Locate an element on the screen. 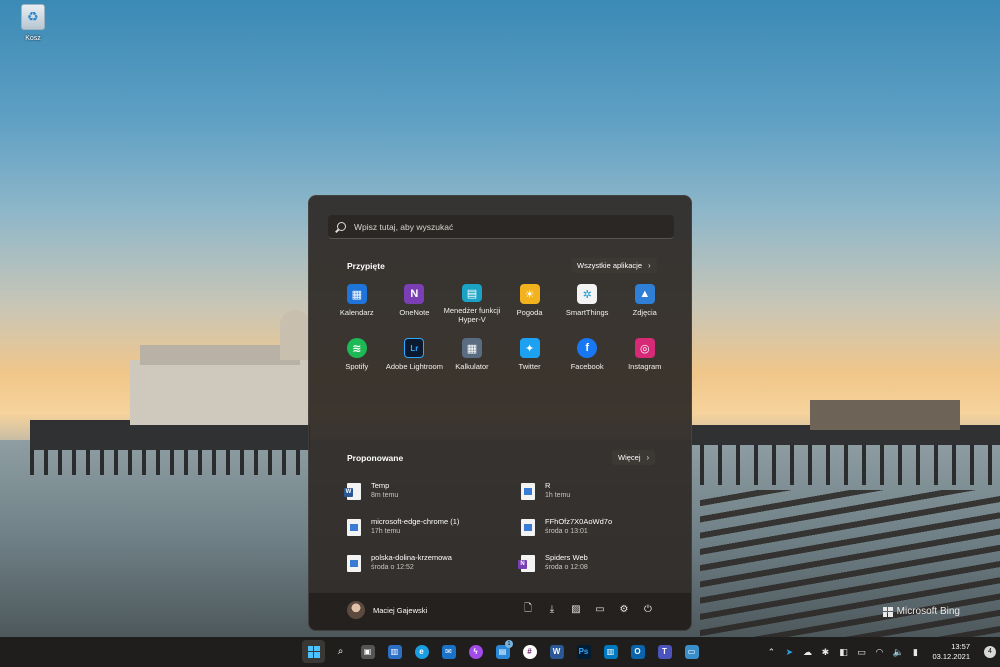 This screenshot has width=1000, height=667. desktop-recycle-bin: Kosz is located at coordinates (33, 23).